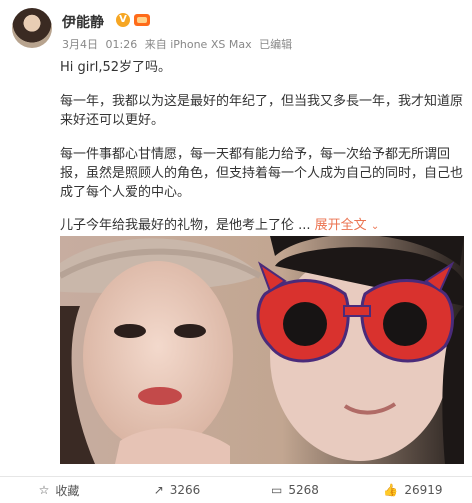  What do you see at coordinates (83, 22) in the screenshot?
I see `username: 伊能静` at bounding box center [83, 22].